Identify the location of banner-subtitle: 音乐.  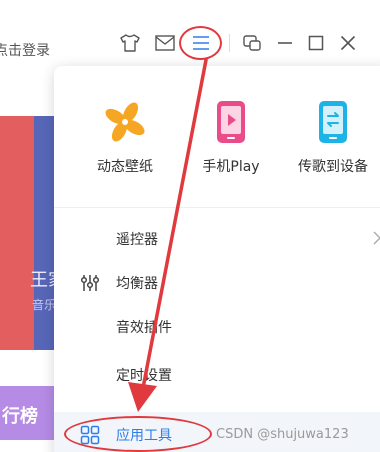
(44, 305).